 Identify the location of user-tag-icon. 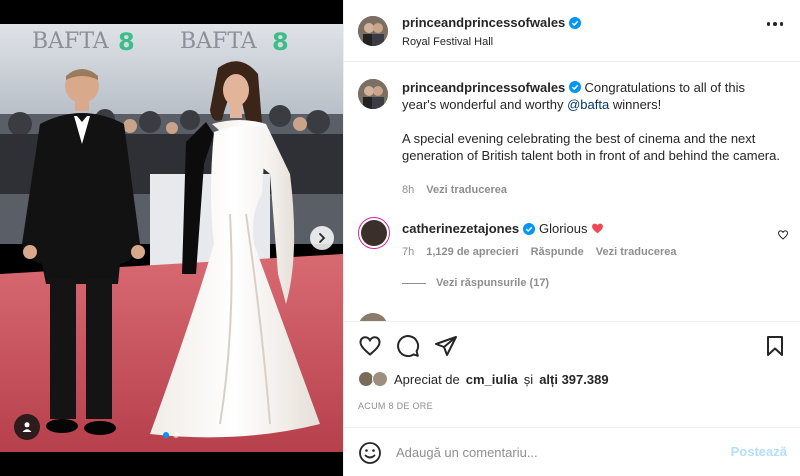
(27, 427).